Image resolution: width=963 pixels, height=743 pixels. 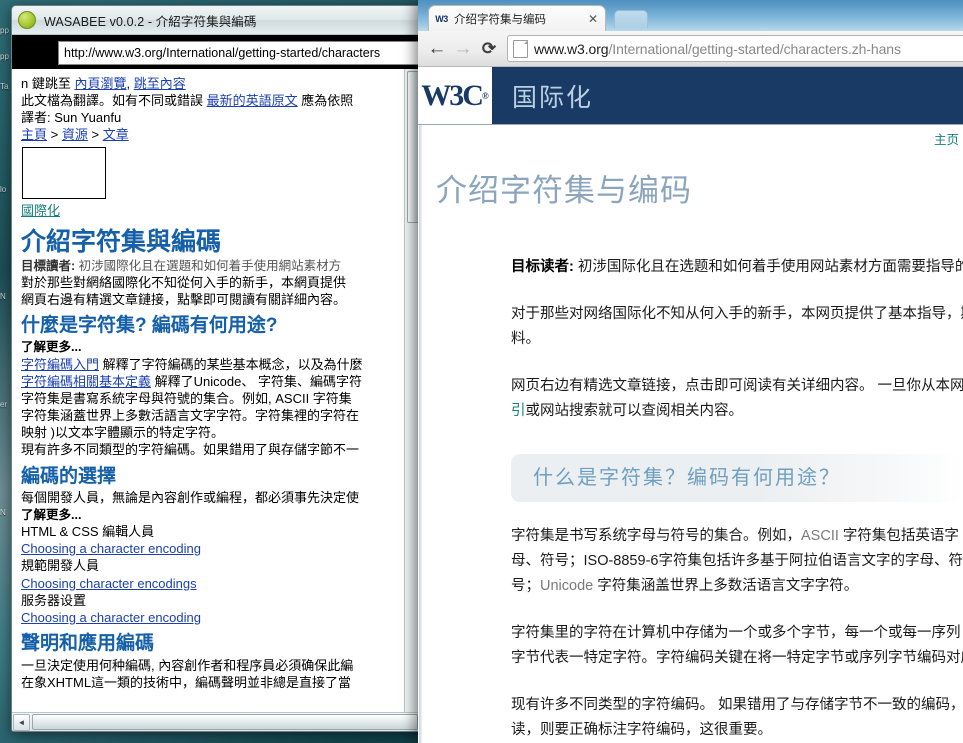 I want to click on translation-note: 此文檔為翻譯。如有不同或錯誤 最新的英語原文 應為依照, so click(x=221, y=100).